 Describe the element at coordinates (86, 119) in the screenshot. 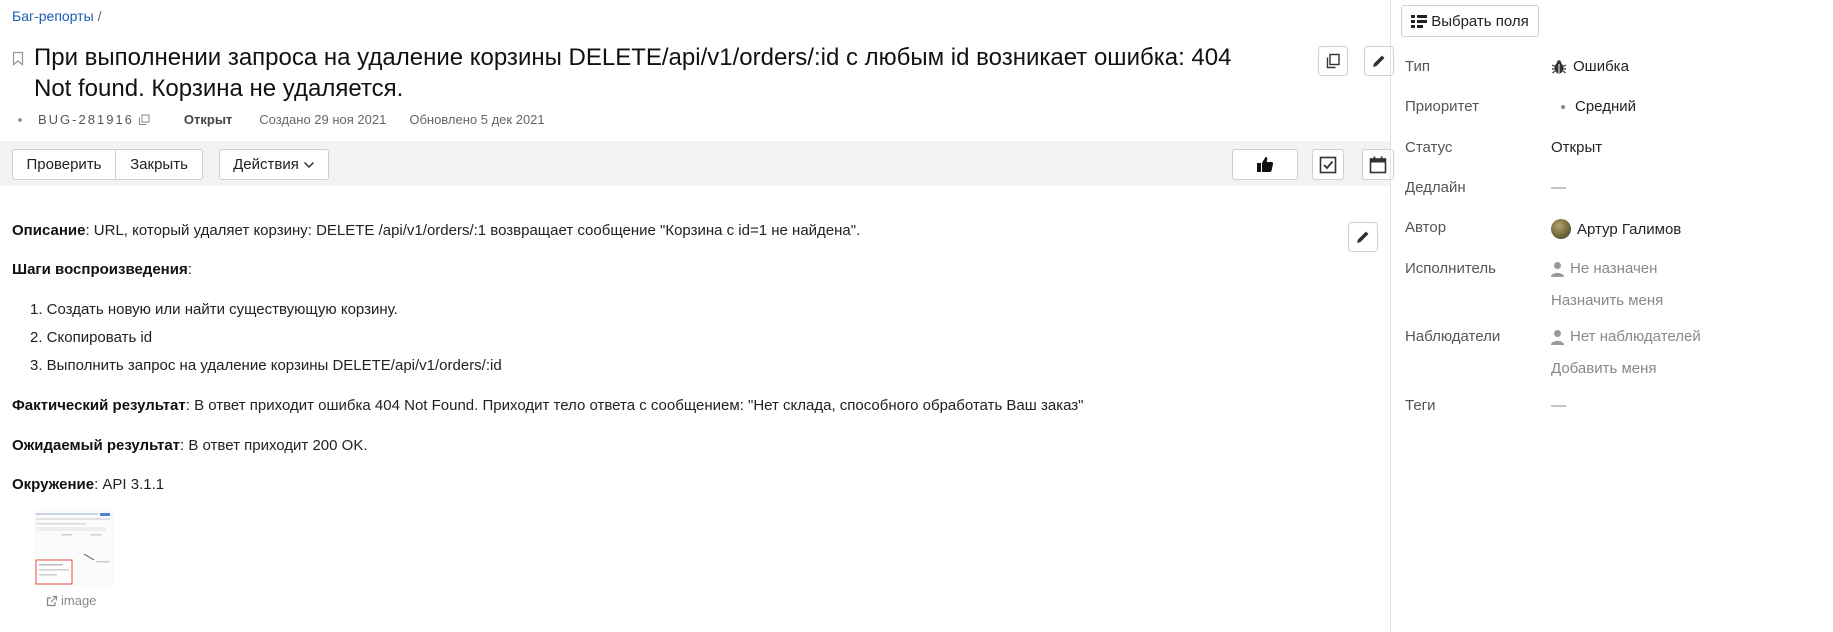

I see `issue-key: BUG-281916` at that location.